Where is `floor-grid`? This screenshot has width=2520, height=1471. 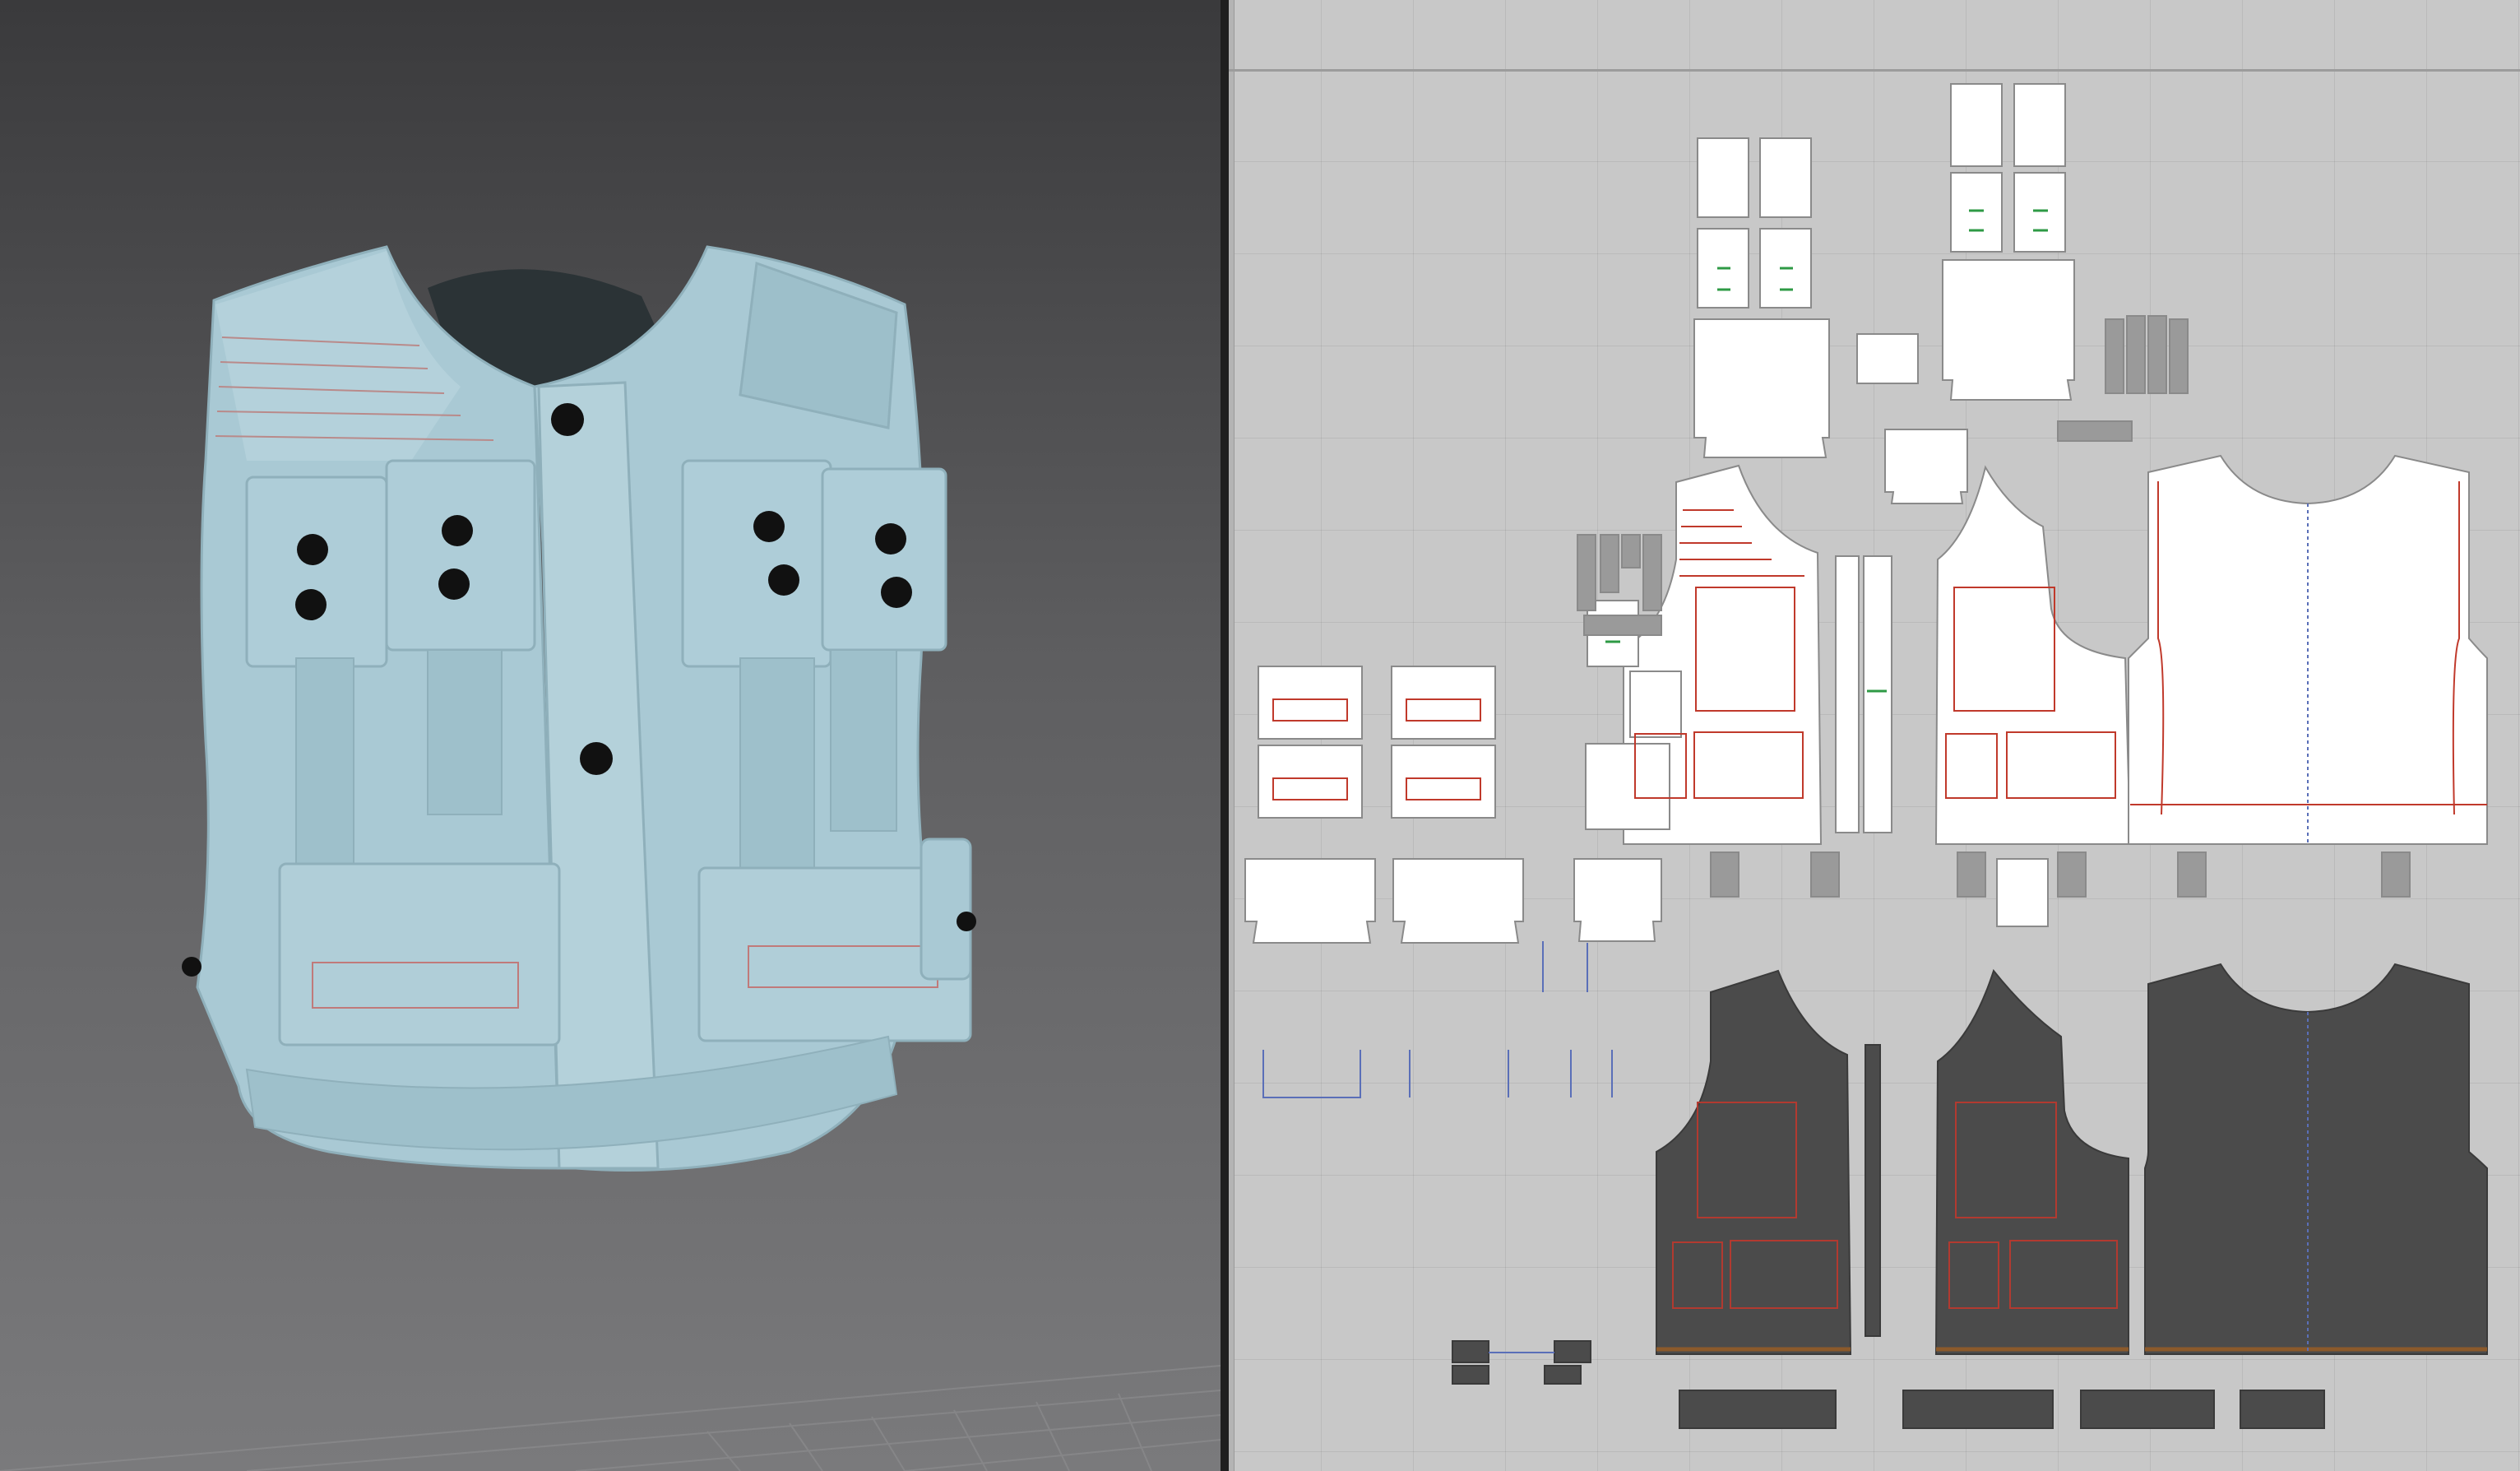 floor-grid is located at coordinates (610, 1418).